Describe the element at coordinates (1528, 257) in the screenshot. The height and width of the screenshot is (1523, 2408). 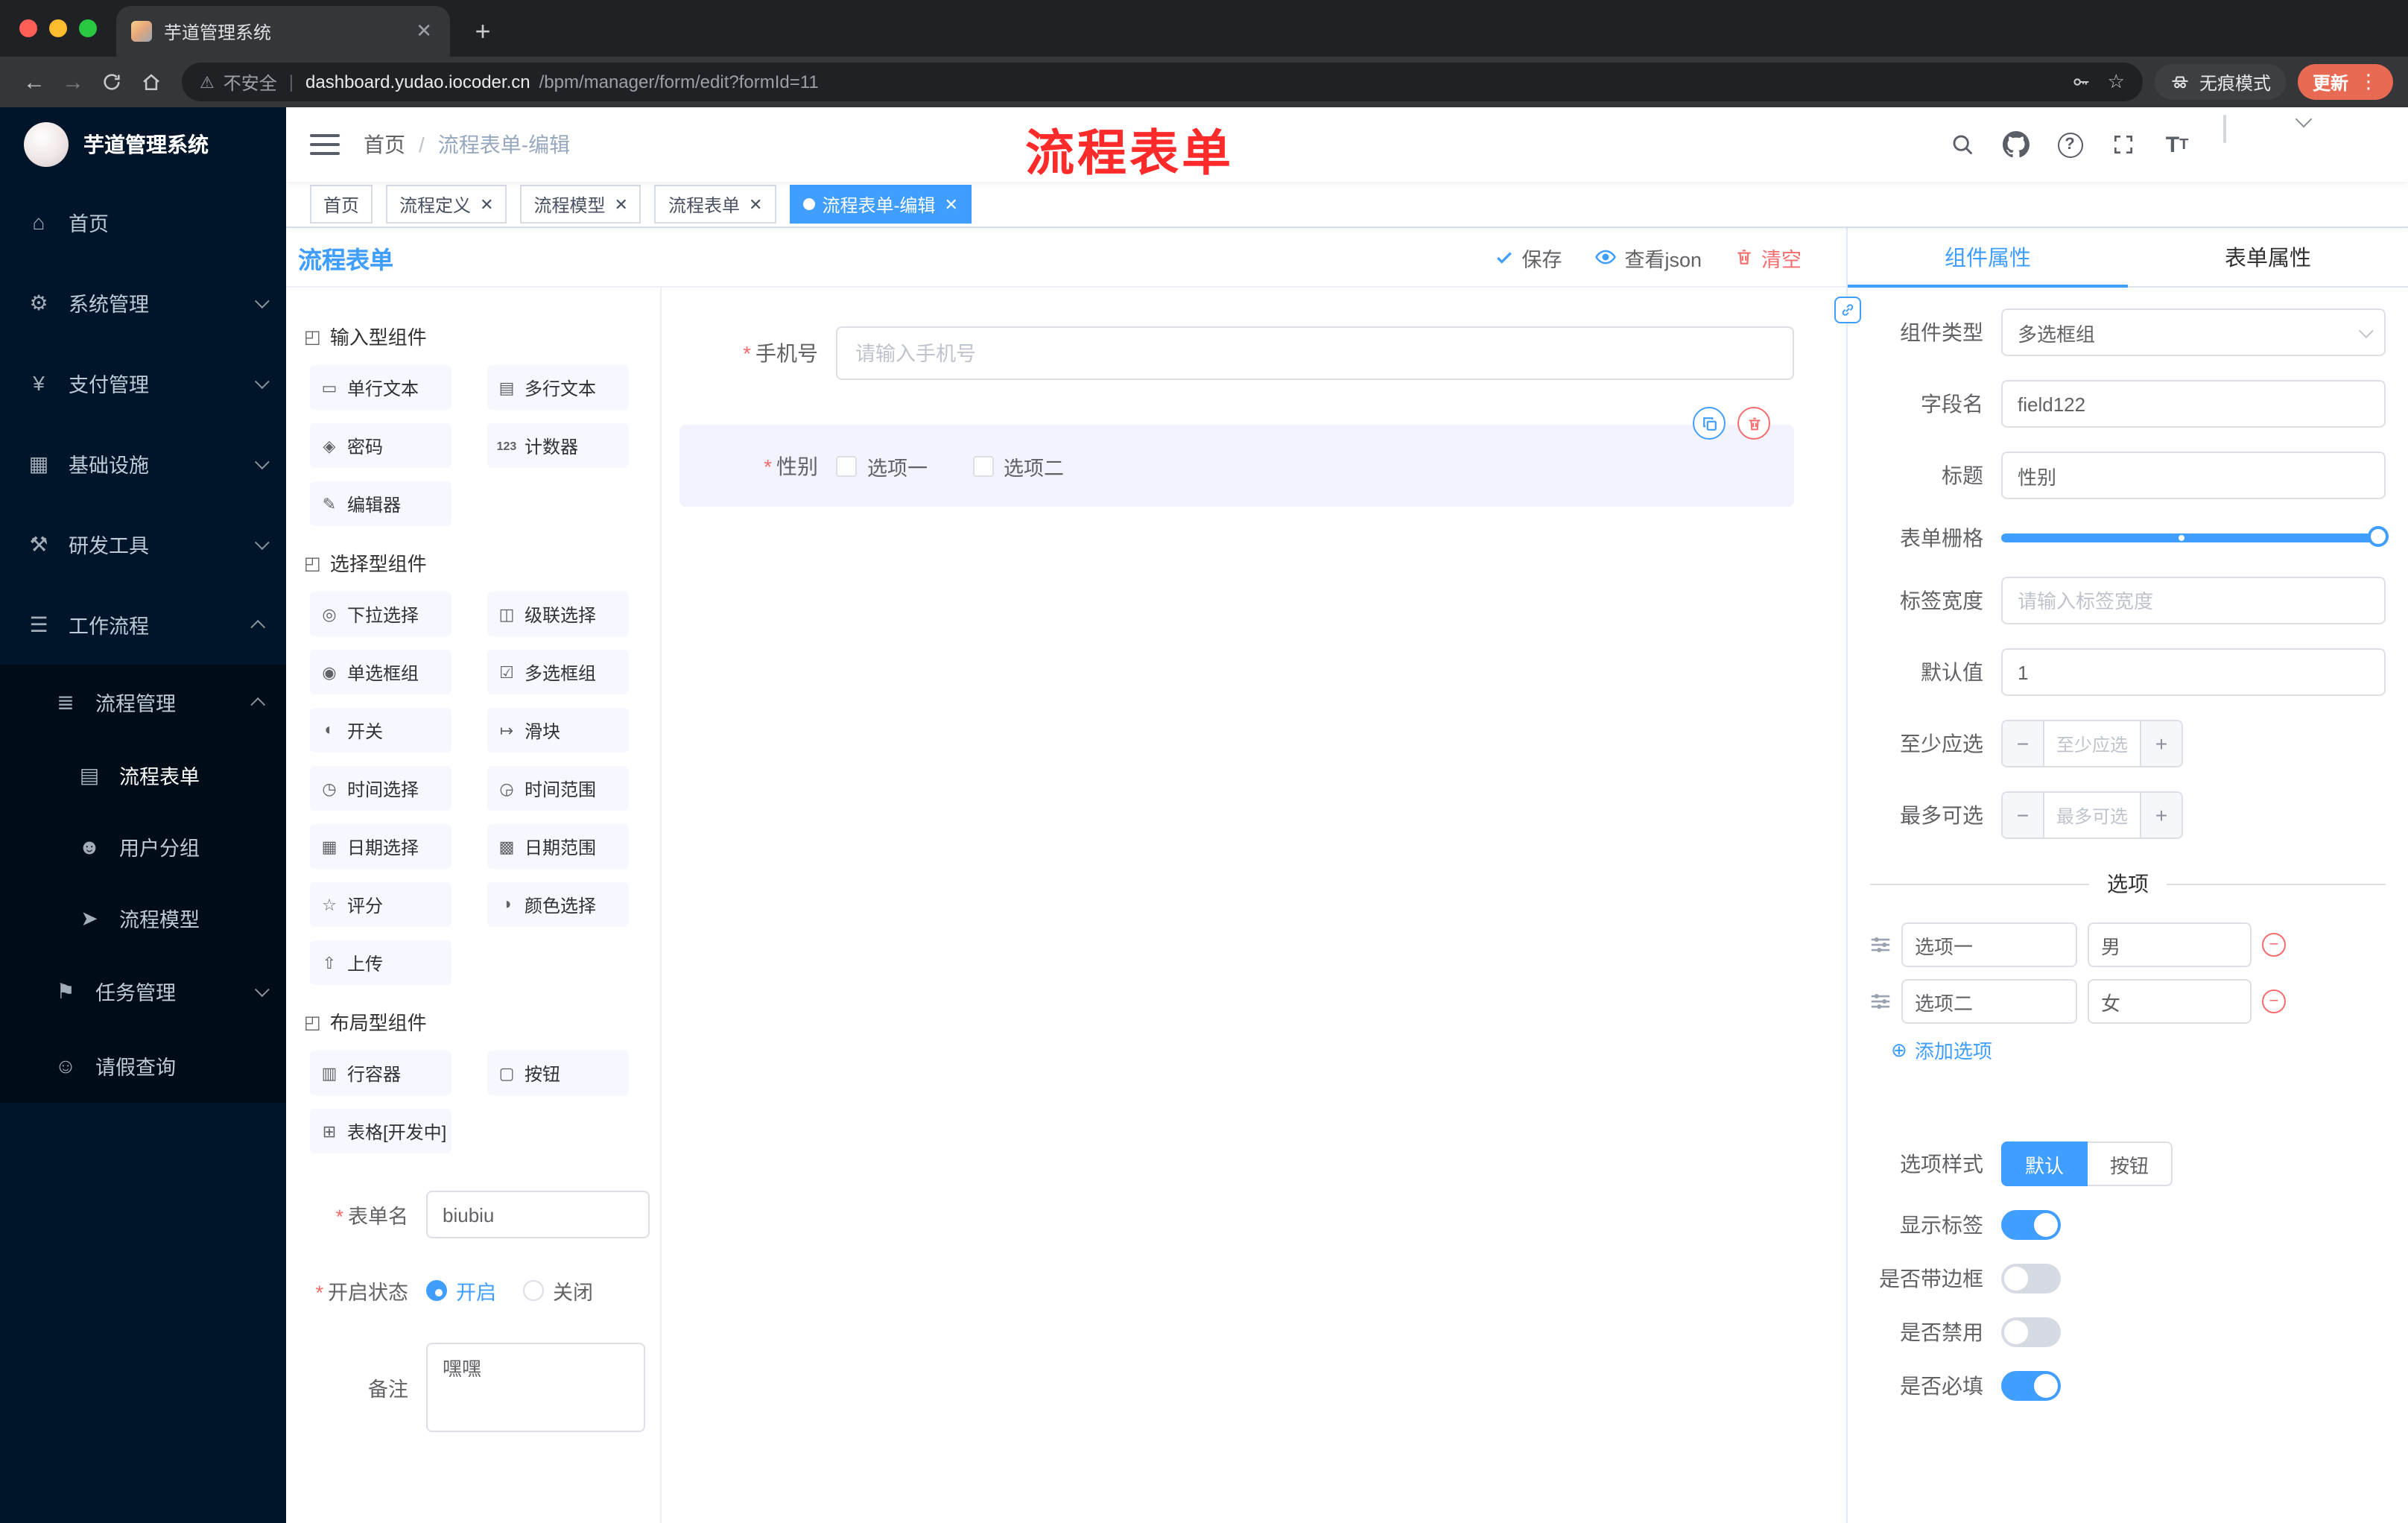
I see `save-button: 保存` at that location.